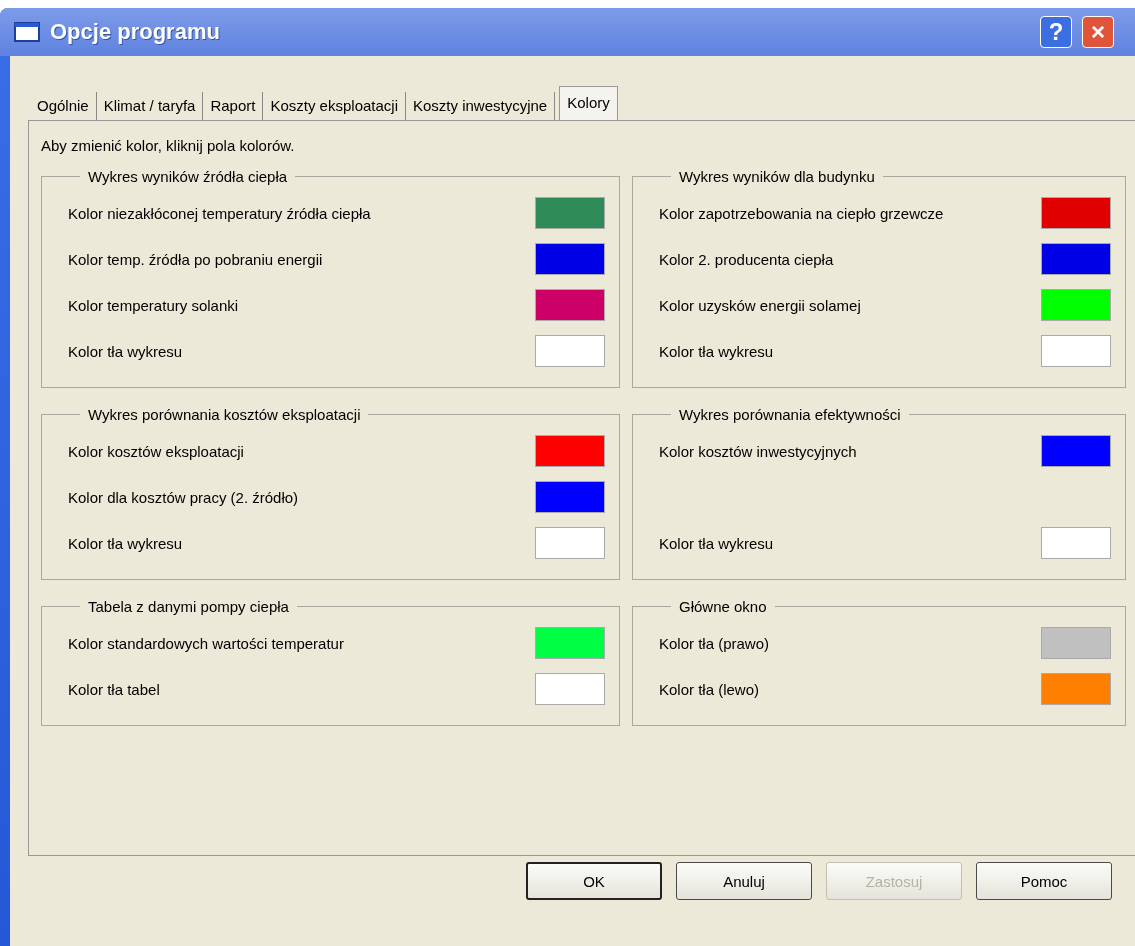 Image resolution: width=1135 pixels, height=946 pixels. What do you see at coordinates (790, 414) in the screenshot?
I see `group-title: Wykres porównania efektywności` at bounding box center [790, 414].